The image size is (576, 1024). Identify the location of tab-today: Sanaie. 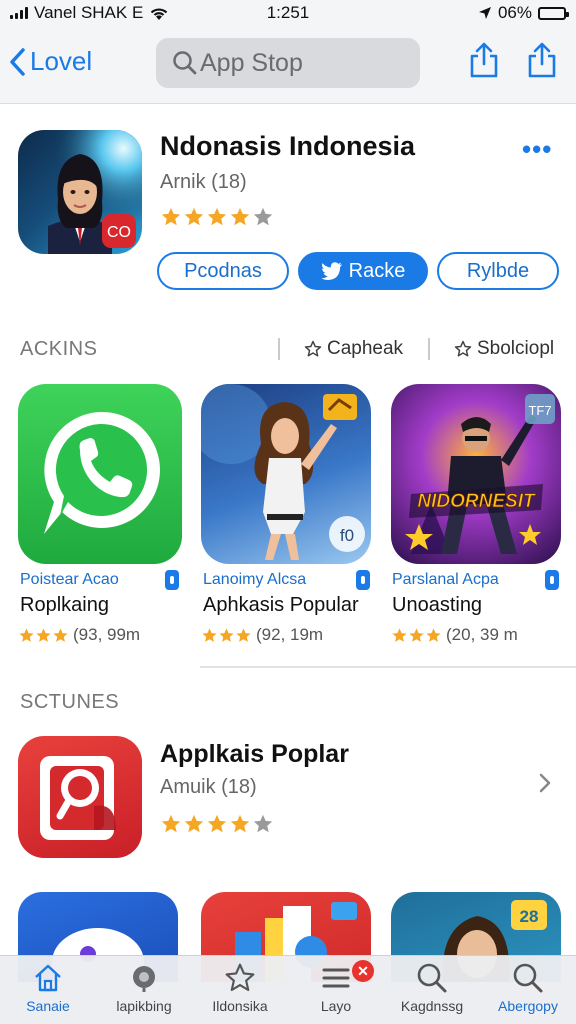
(48, 990).